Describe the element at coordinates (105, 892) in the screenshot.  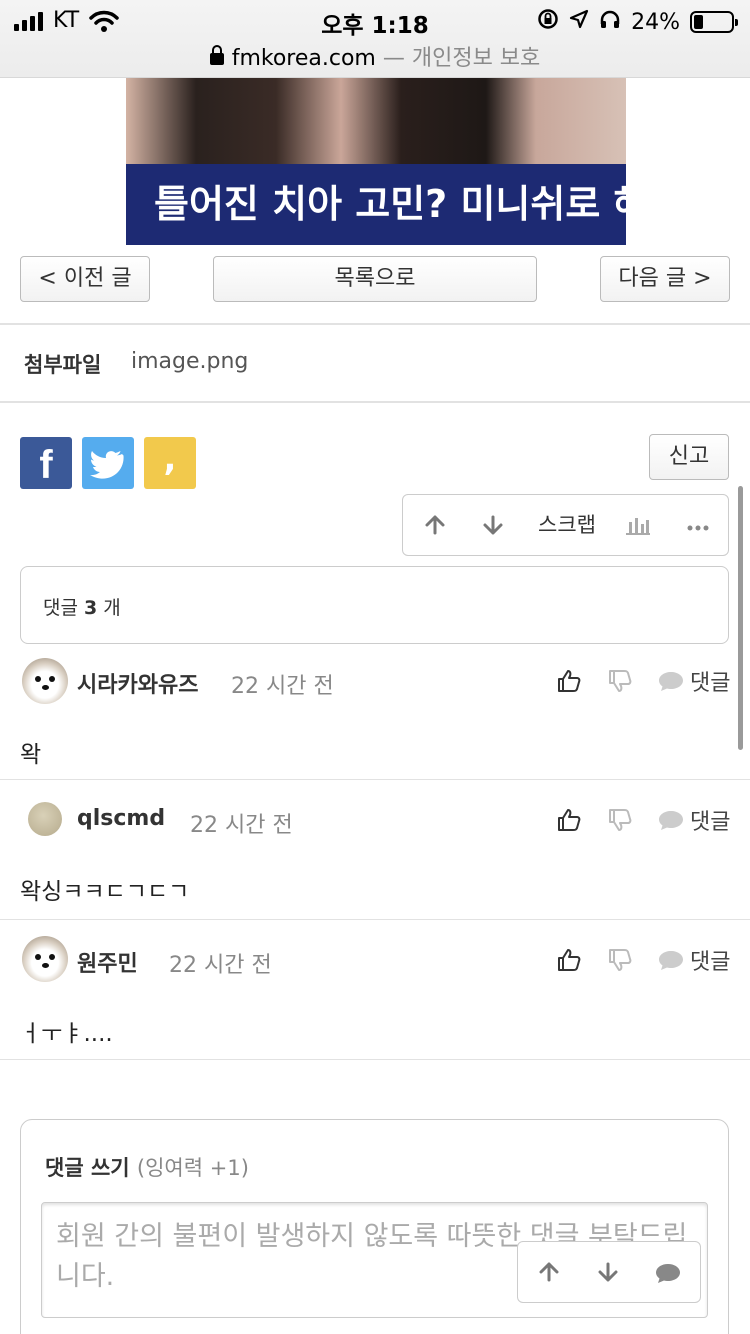
I see `comment-body: 왁싱ㅋㅋㄷㄱㄷㄱ` at that location.